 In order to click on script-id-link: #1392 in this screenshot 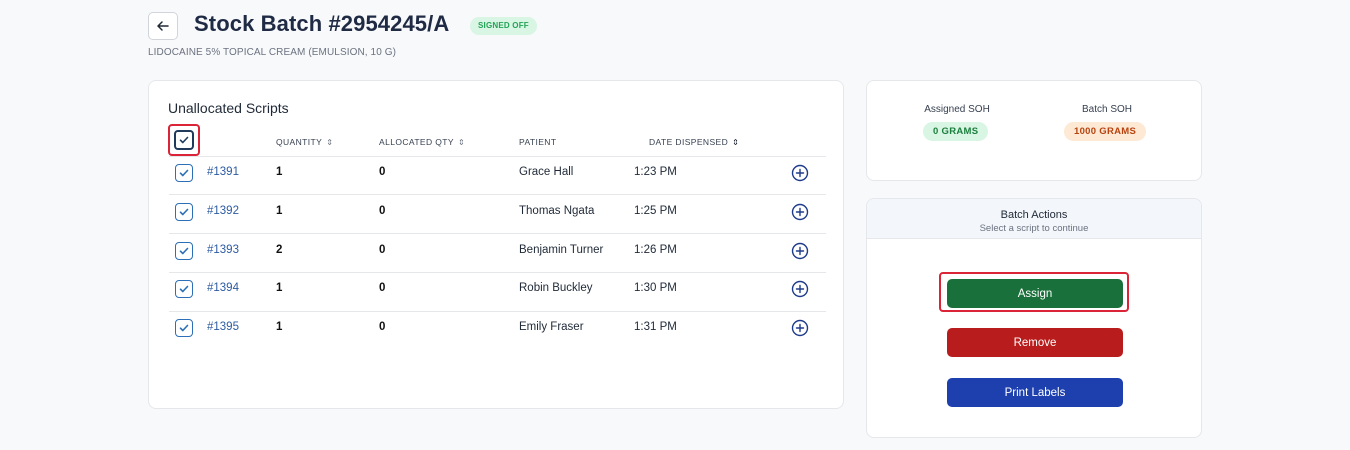, I will do `click(223, 211)`.